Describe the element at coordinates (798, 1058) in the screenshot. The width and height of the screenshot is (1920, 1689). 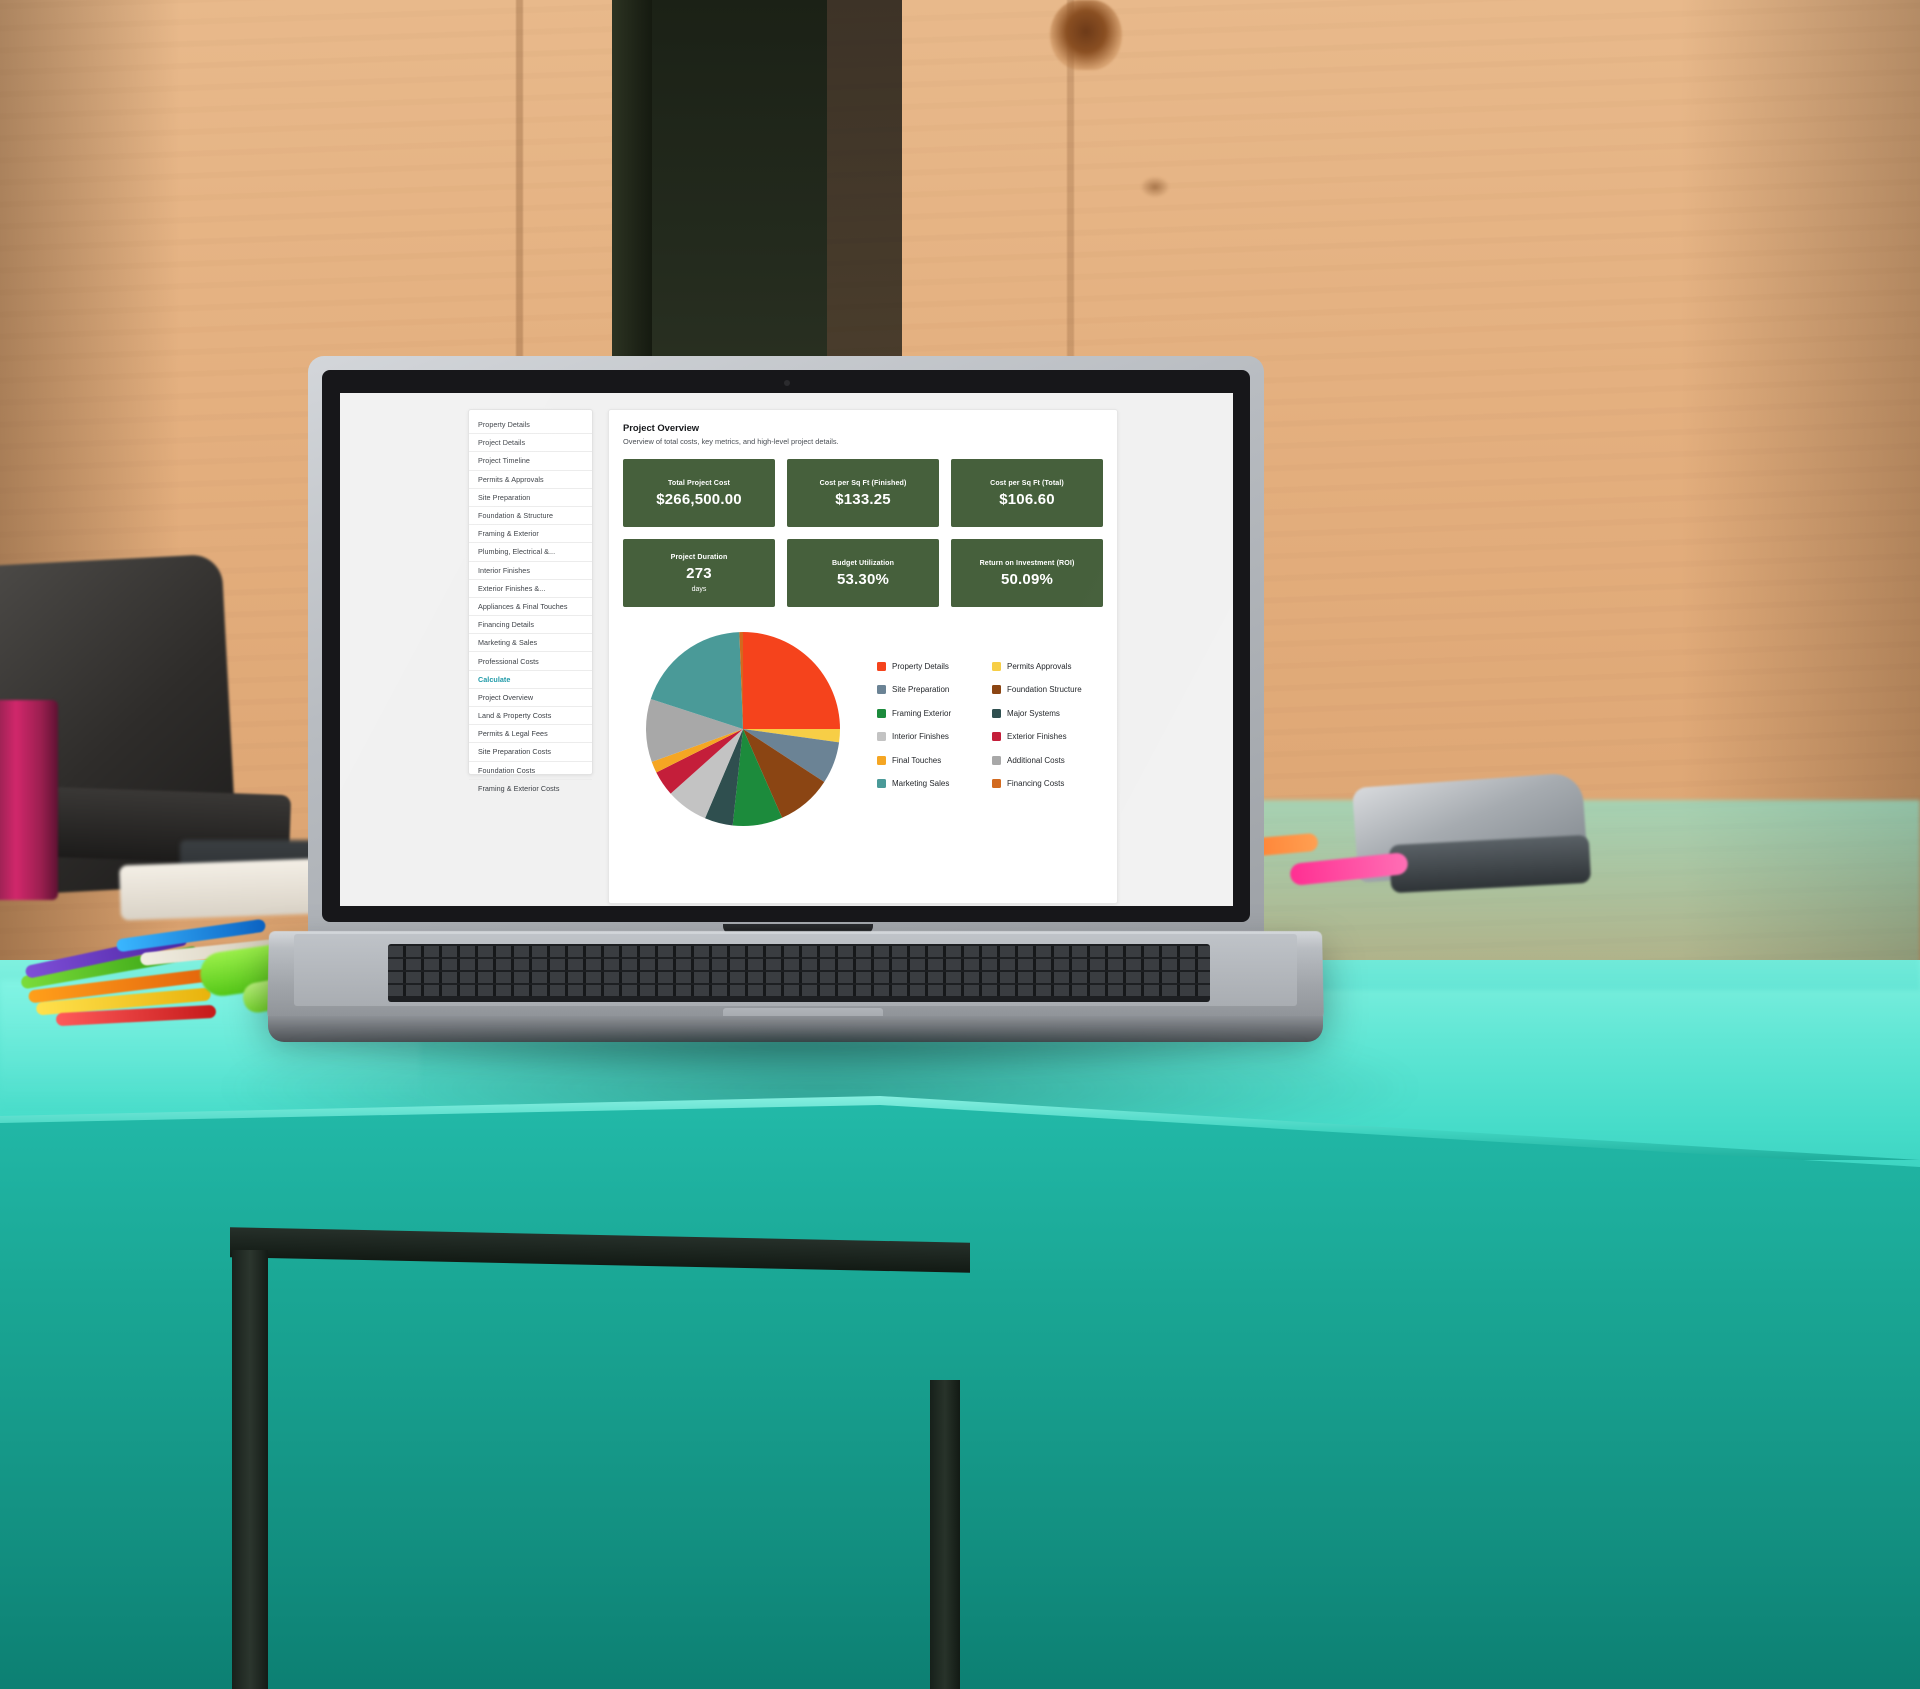
I see `laptop-base-shadow` at that location.